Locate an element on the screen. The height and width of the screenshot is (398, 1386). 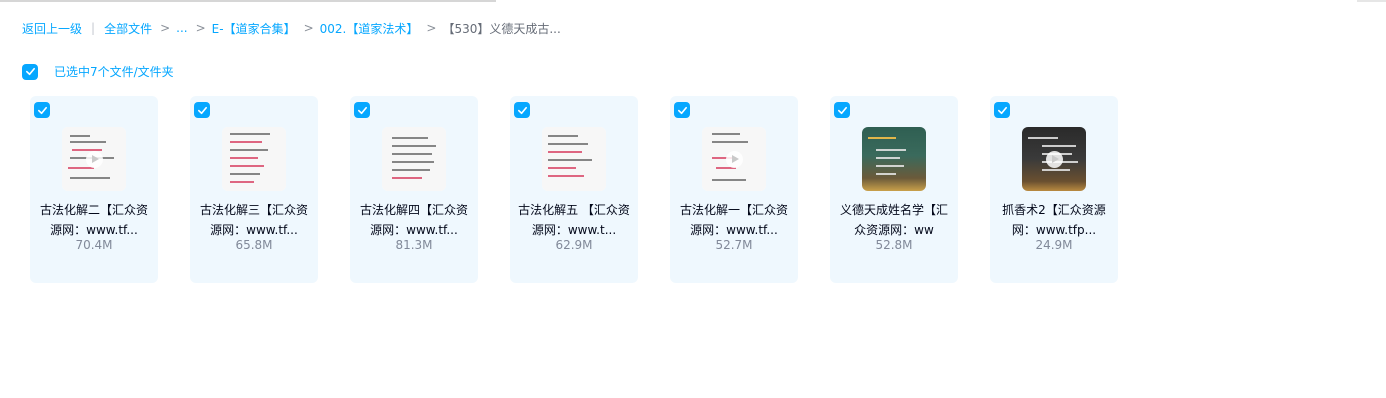
file-size: 62.9M is located at coordinates (574, 245).